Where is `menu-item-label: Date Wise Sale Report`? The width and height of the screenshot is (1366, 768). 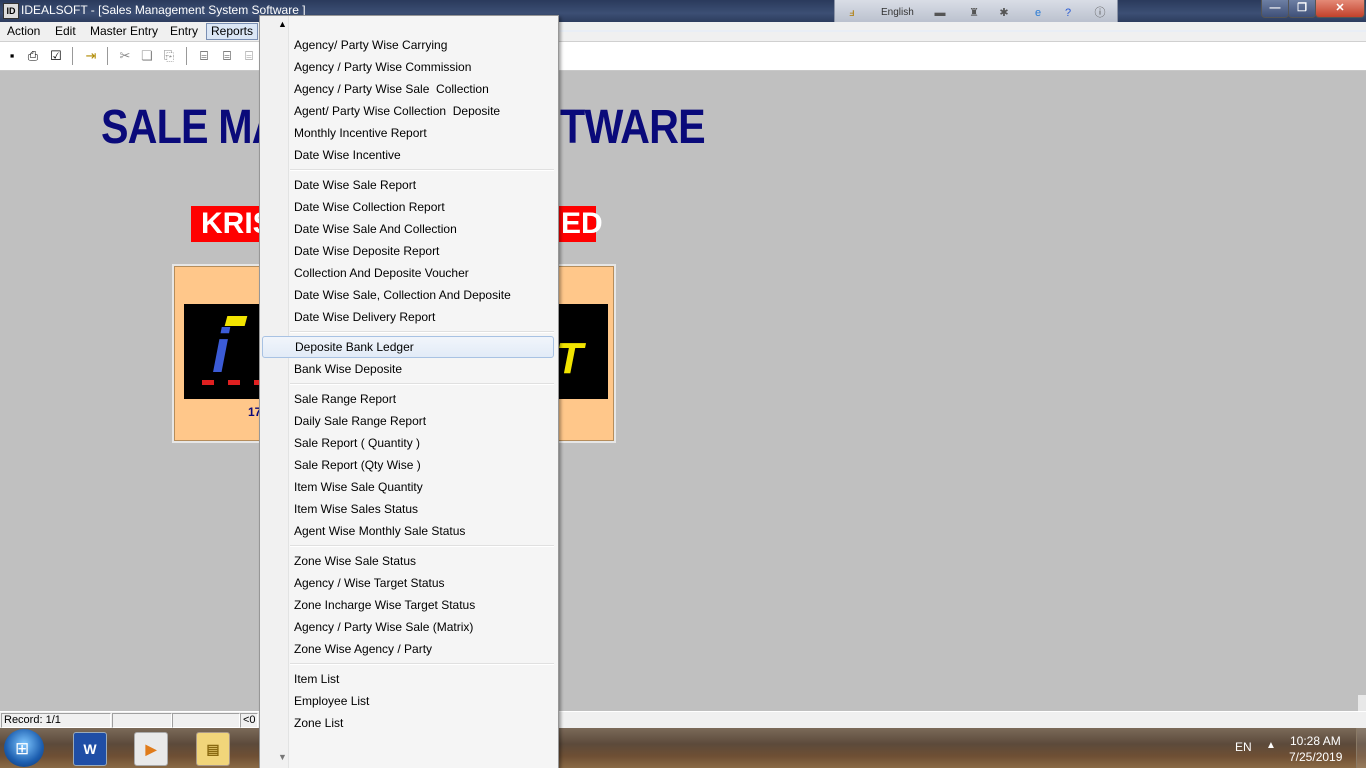 menu-item-label: Date Wise Sale Report is located at coordinates (355, 185).